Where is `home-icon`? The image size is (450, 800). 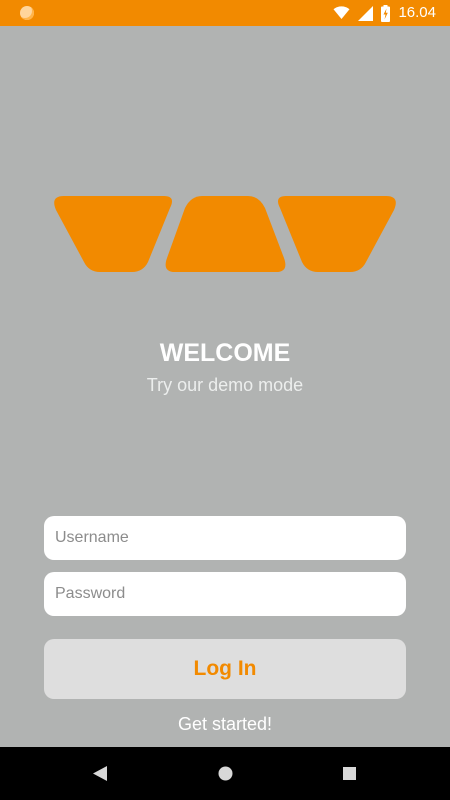
home-icon is located at coordinates (225, 773).